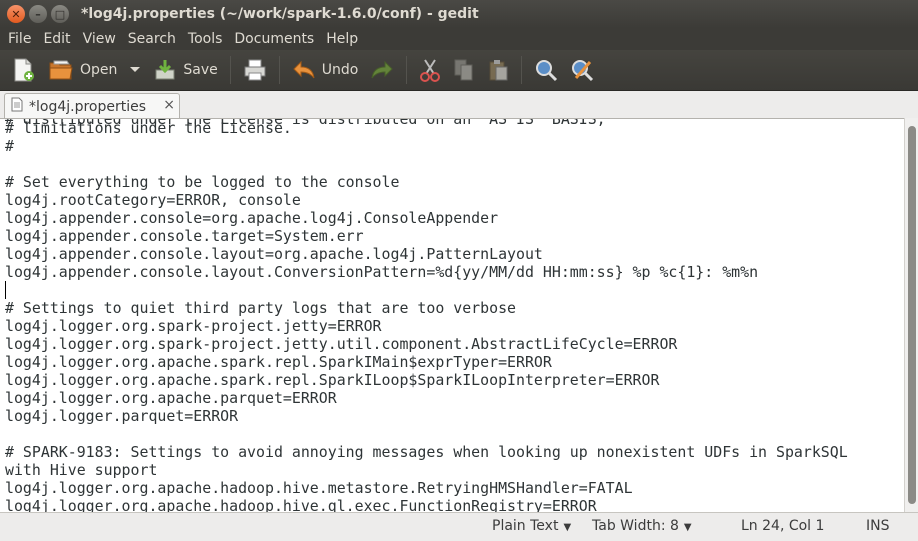 The image size is (918, 541). I want to click on code-line: log4j.logger.parquet=ERROR, so click(122, 416).